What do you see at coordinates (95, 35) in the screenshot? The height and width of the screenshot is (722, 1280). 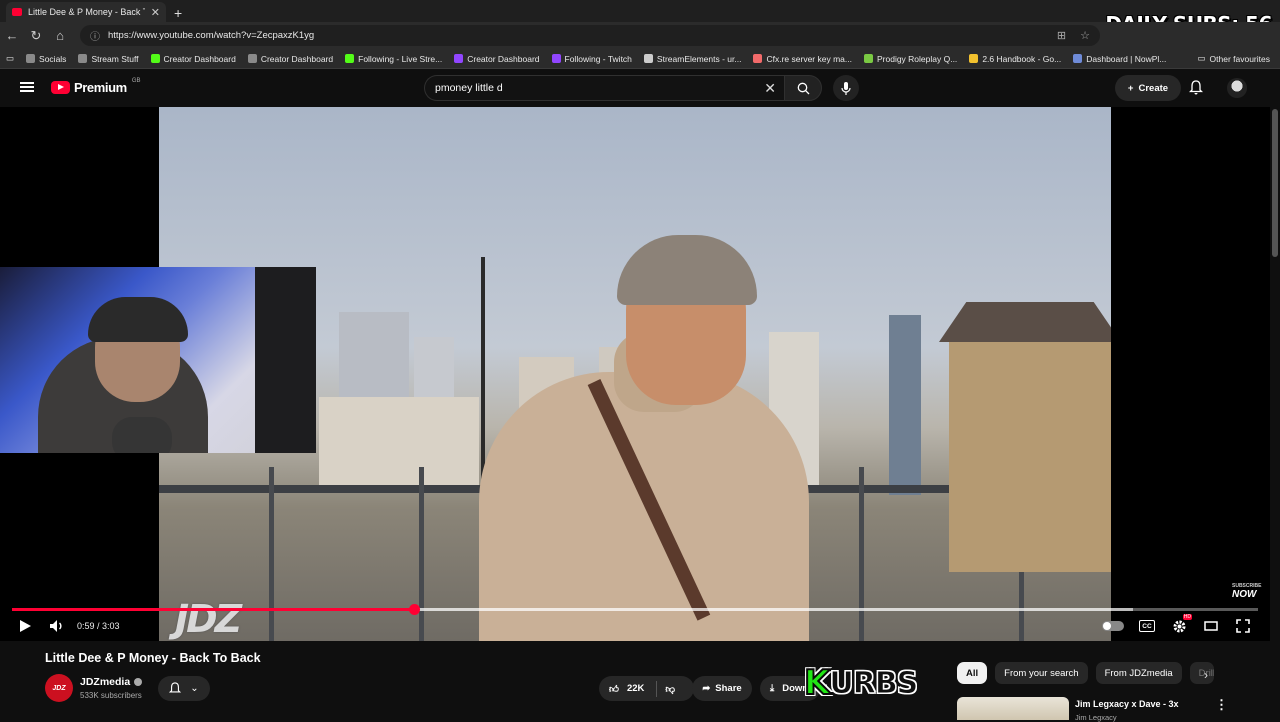 I see `site-info-icon: ⓘ` at bounding box center [95, 35].